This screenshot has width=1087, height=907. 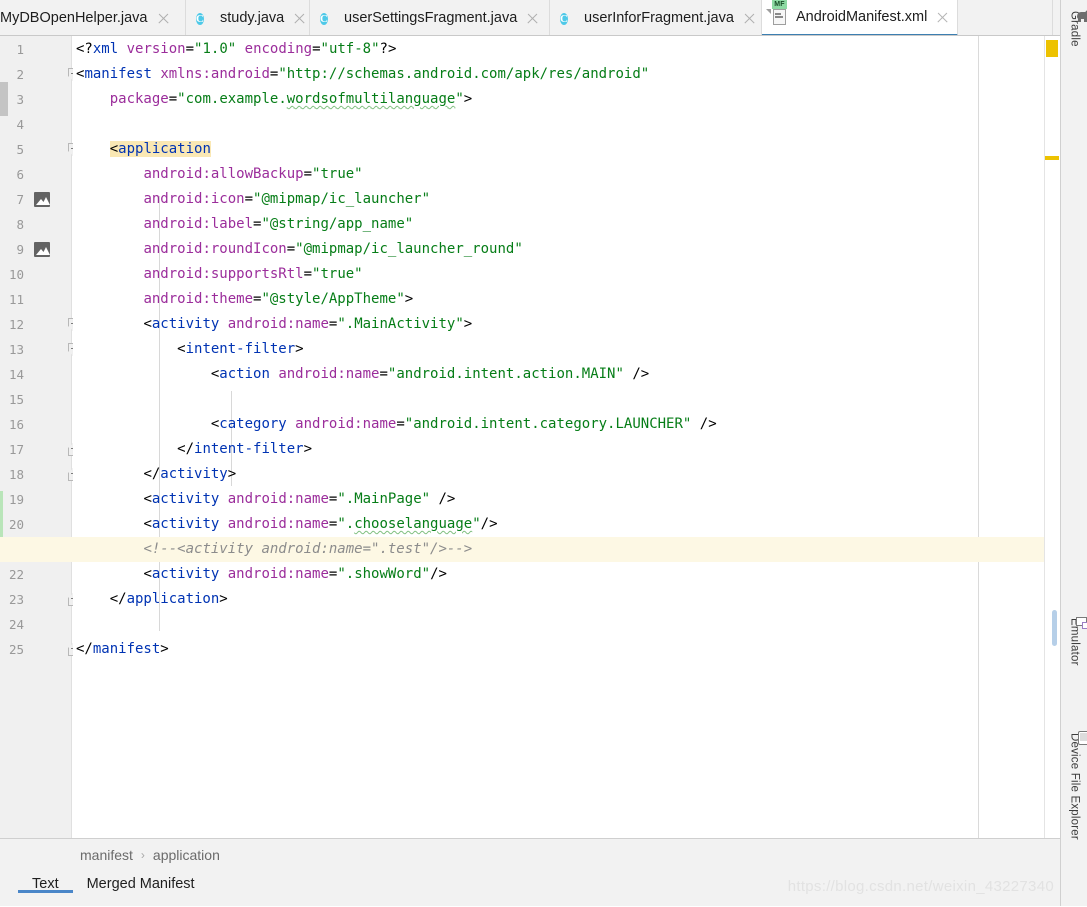 I want to click on editor-tab-userinforfragment-java: CuserInforFragment.java, so click(x=656, y=17).